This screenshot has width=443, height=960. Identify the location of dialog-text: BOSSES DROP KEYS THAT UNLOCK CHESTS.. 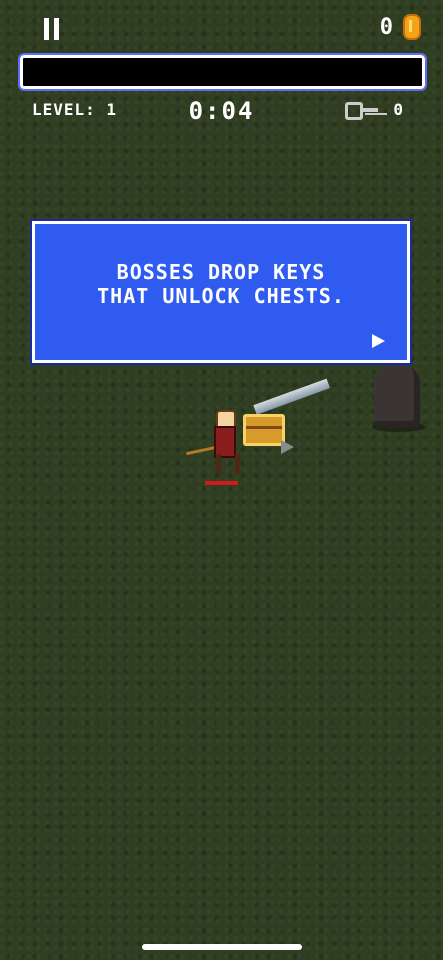
(221, 284).